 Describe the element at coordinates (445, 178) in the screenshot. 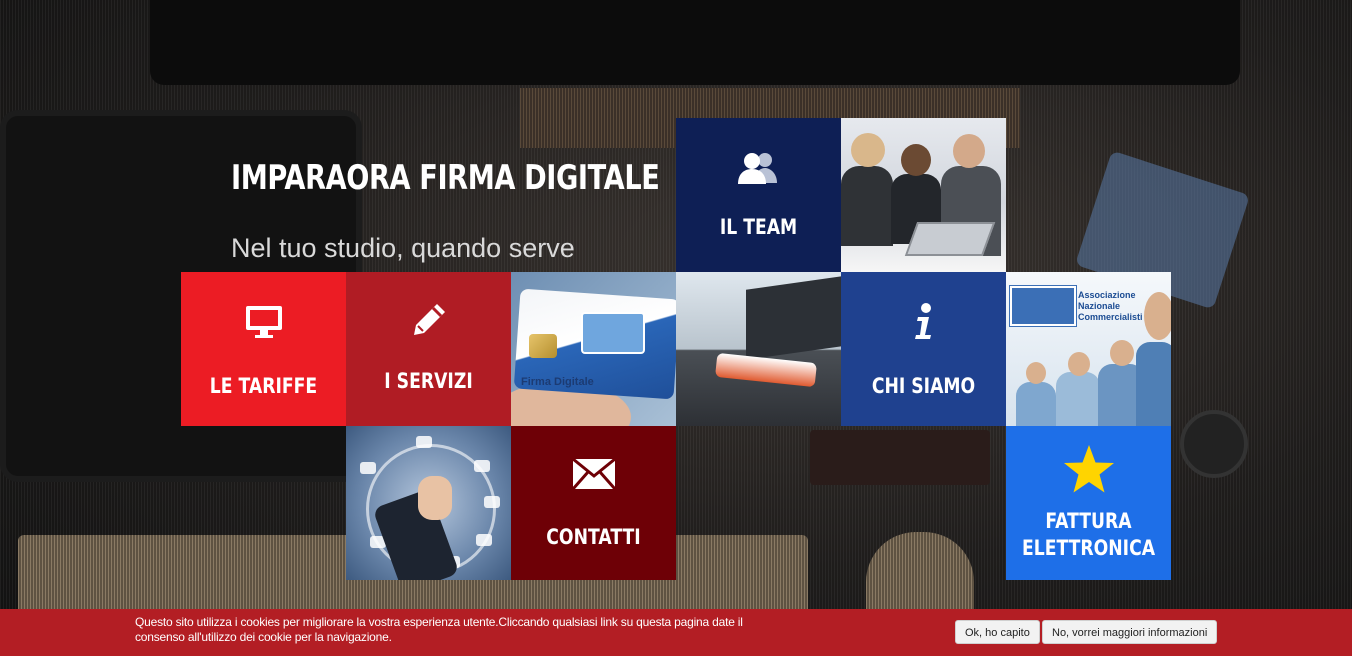

I see `page-title: IMPARAORA FIRMA DIGITALE` at that location.